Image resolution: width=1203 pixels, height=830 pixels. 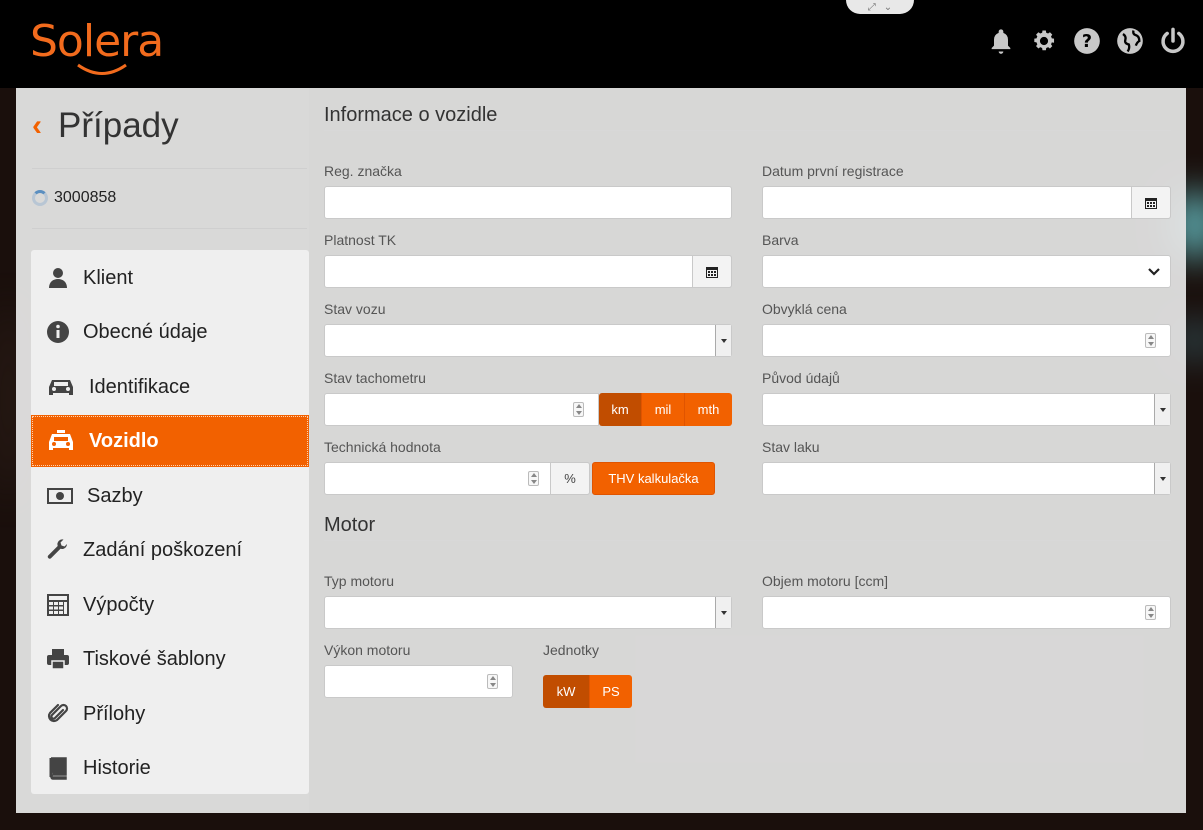 What do you see at coordinates (170, 714) in the screenshot?
I see `sidebar-item-prilohy: Přílohy` at bounding box center [170, 714].